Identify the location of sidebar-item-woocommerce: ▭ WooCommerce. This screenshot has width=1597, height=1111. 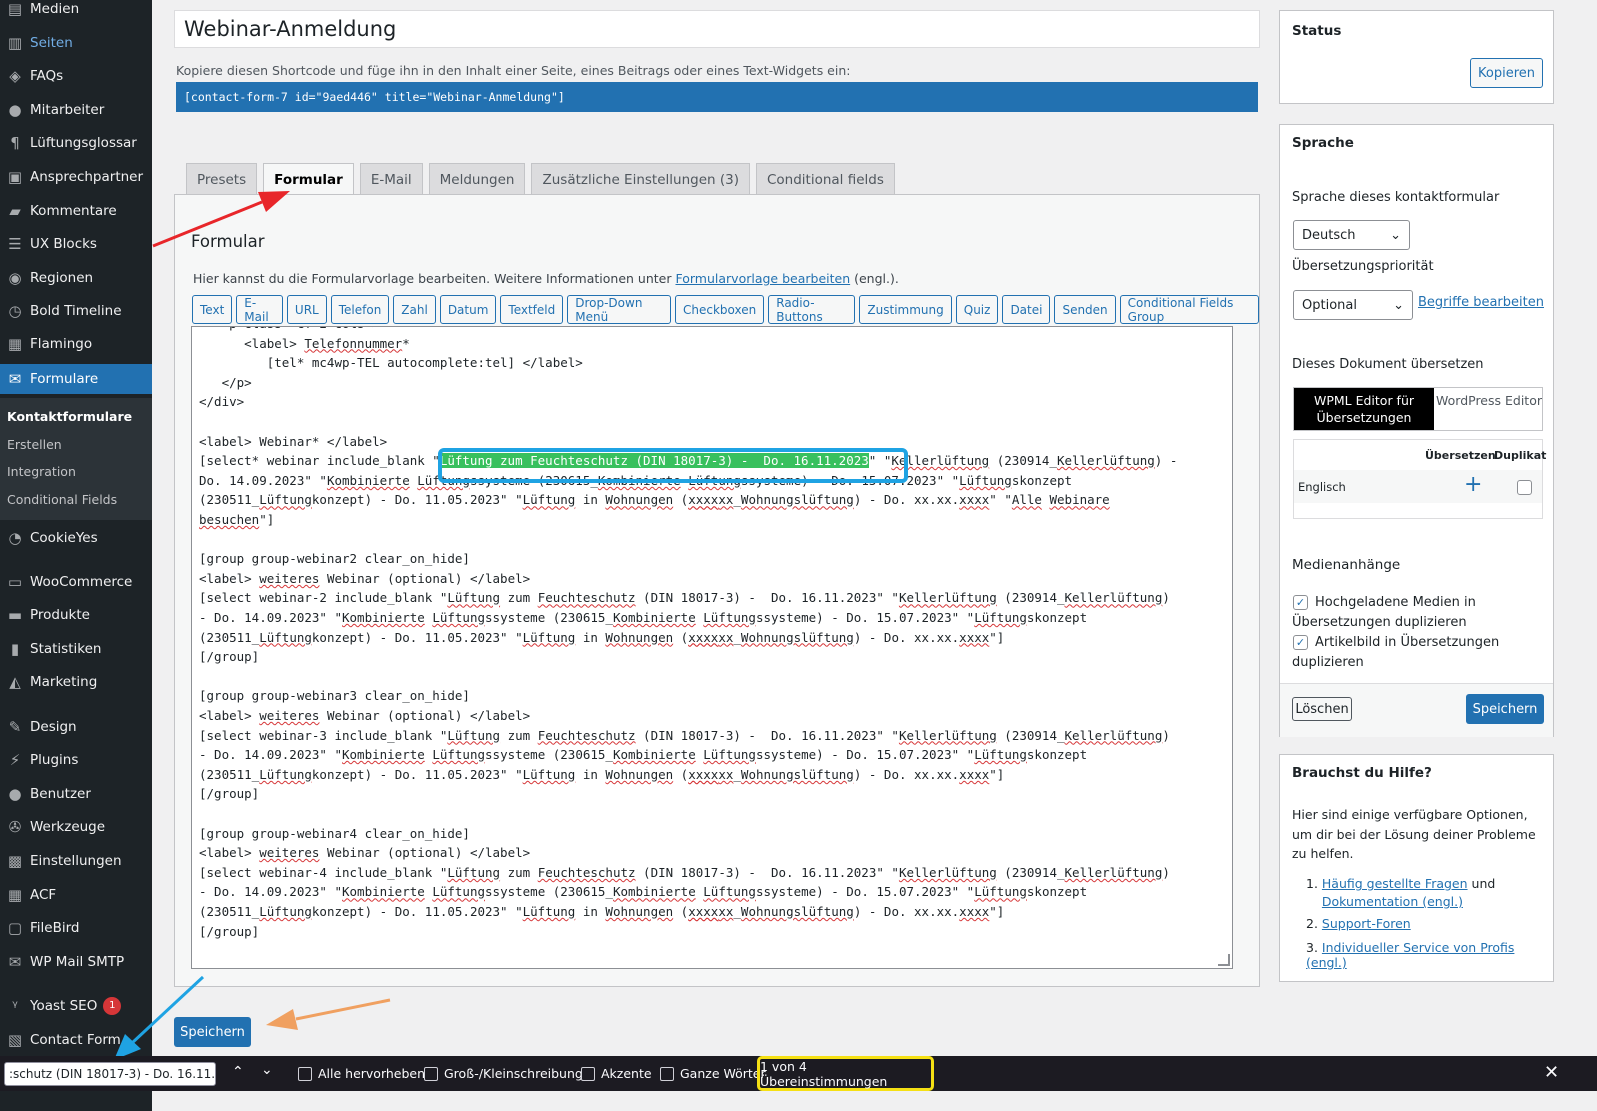
(76, 582).